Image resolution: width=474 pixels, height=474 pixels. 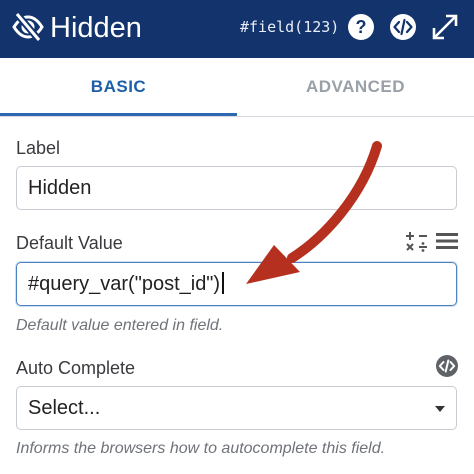 What do you see at coordinates (124, 284) in the screenshot?
I see `default-value-text: #query_var("post_id")` at bounding box center [124, 284].